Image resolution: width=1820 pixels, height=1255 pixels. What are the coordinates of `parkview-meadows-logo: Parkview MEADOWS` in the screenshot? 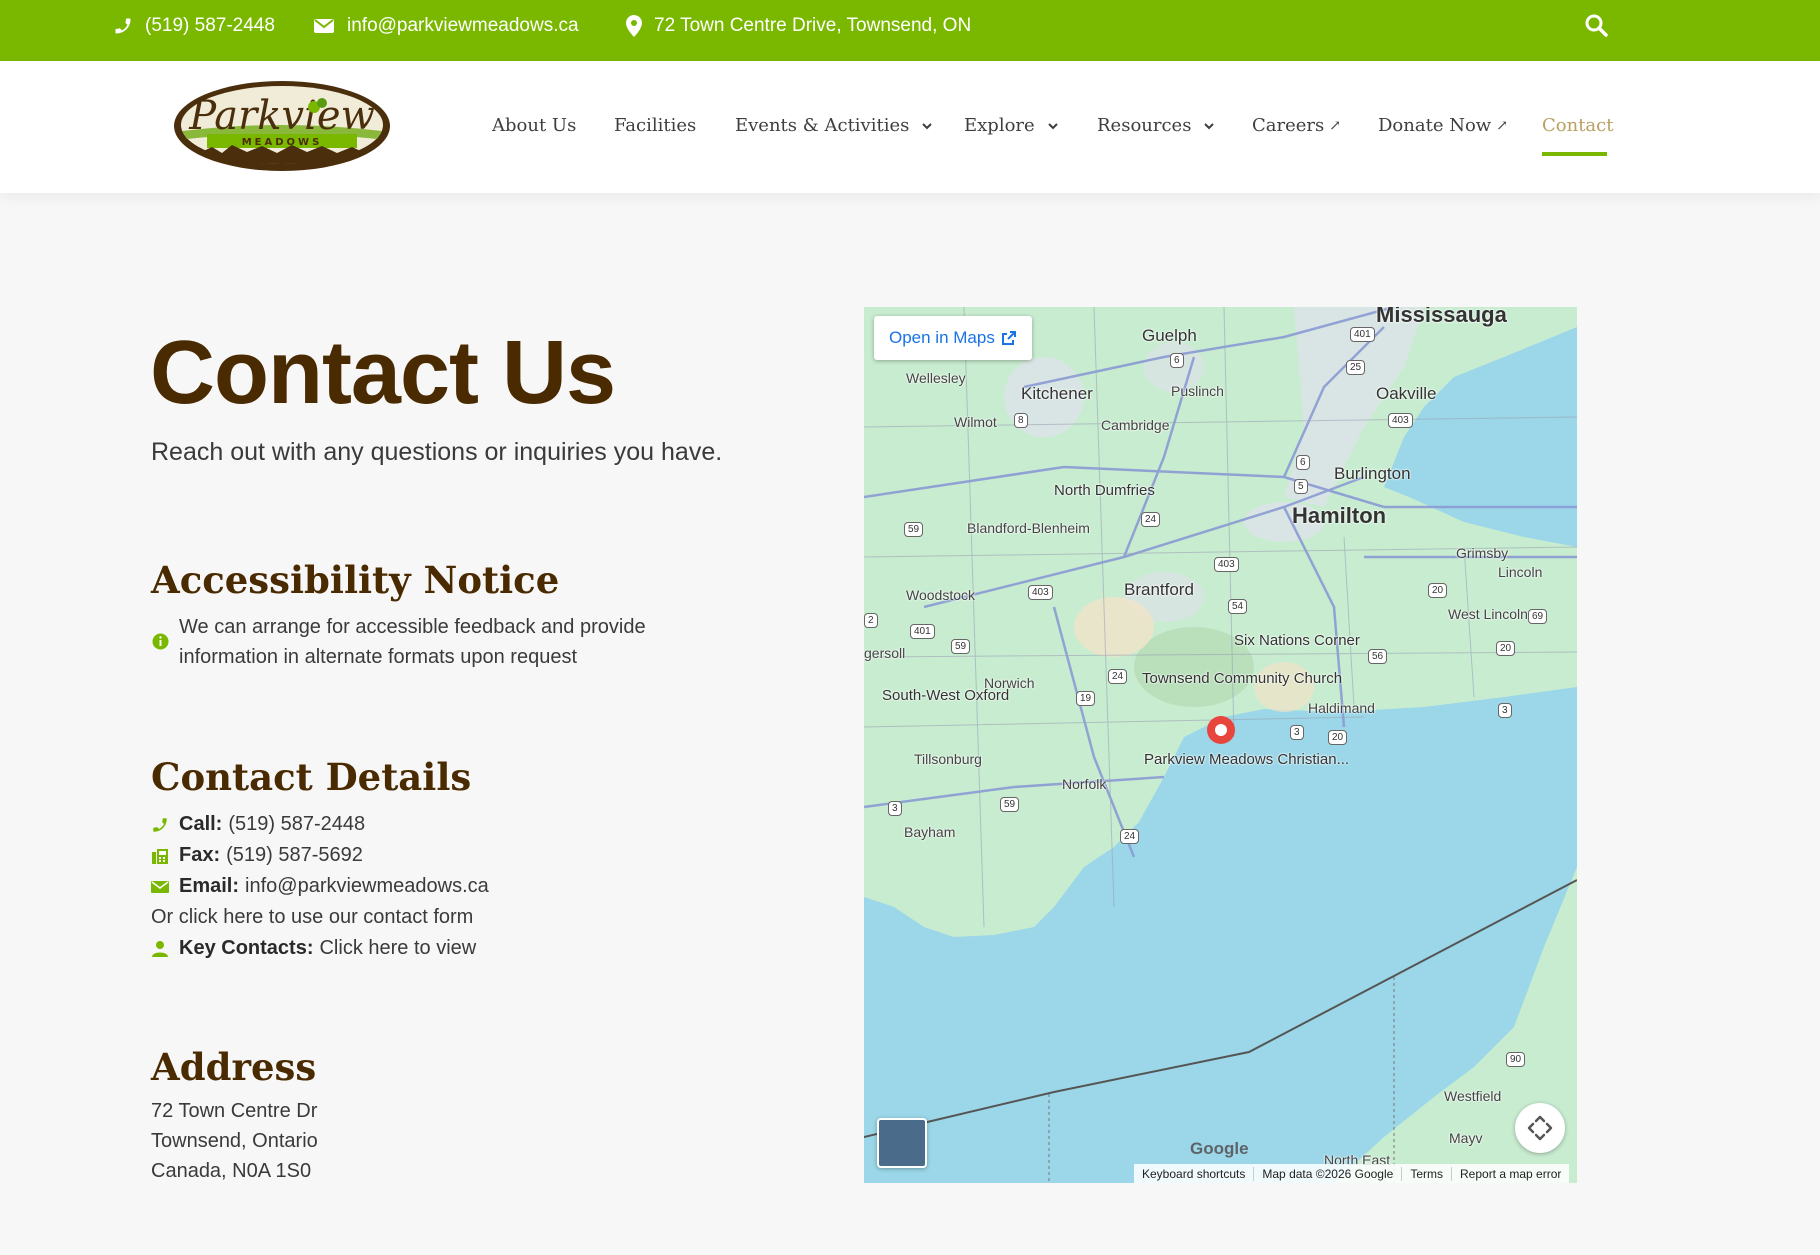 It's located at (282, 126).